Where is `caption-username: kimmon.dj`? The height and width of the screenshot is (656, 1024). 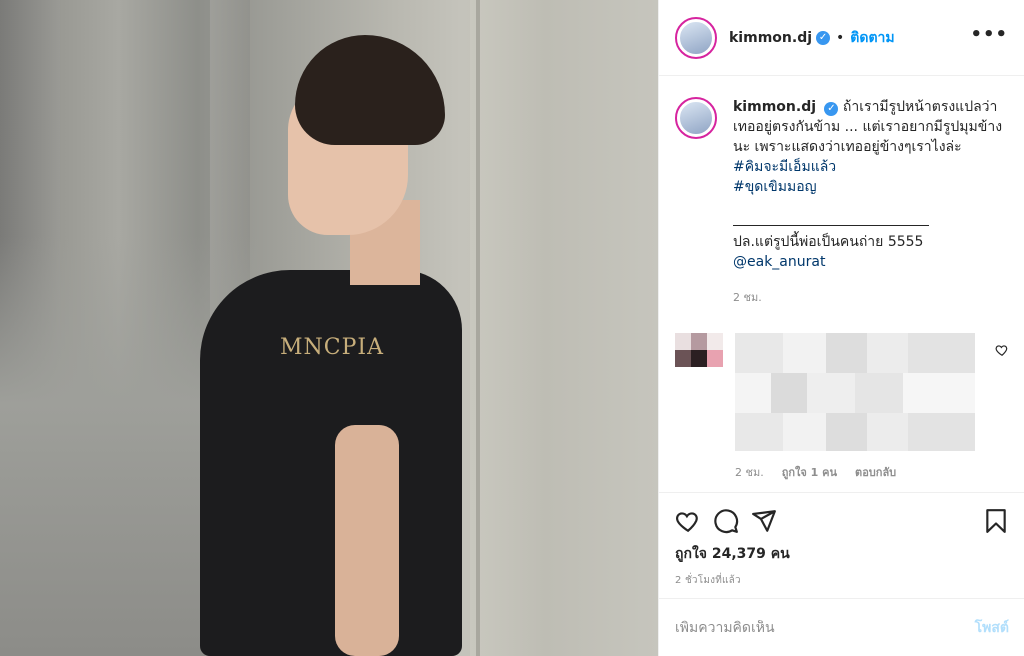 caption-username: kimmon.dj is located at coordinates (774, 107).